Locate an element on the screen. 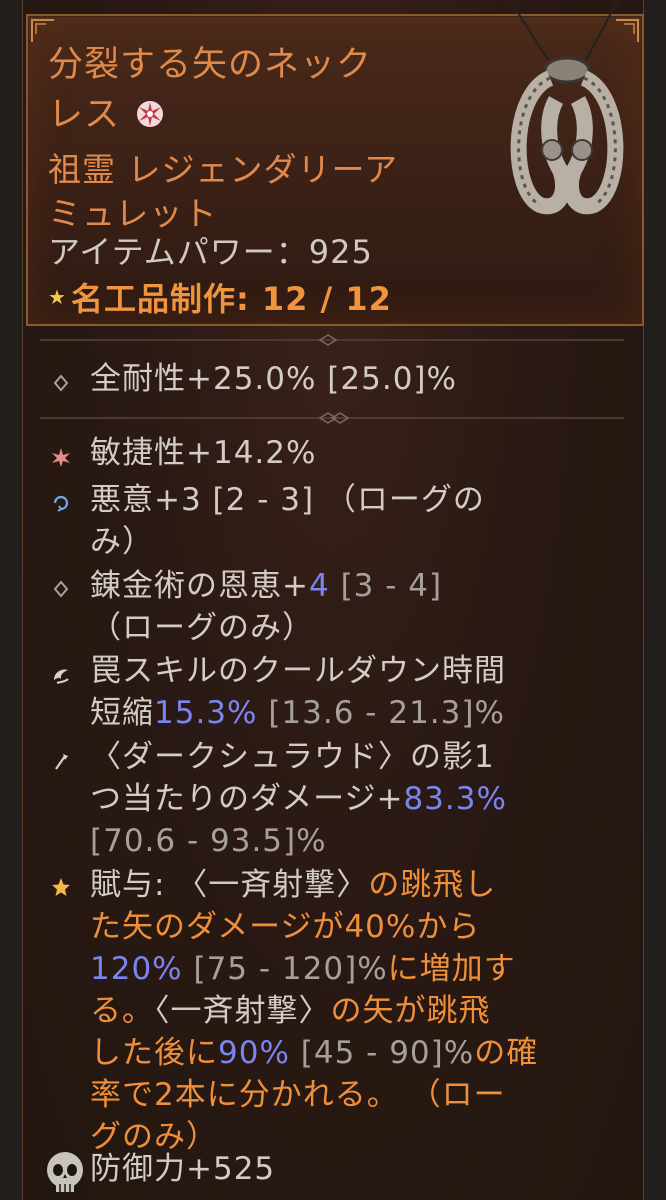 The height and width of the screenshot is (1200, 666). affix-malice-line1: 悪意+3 [2 - 3] （ローグの is located at coordinates (287, 500).